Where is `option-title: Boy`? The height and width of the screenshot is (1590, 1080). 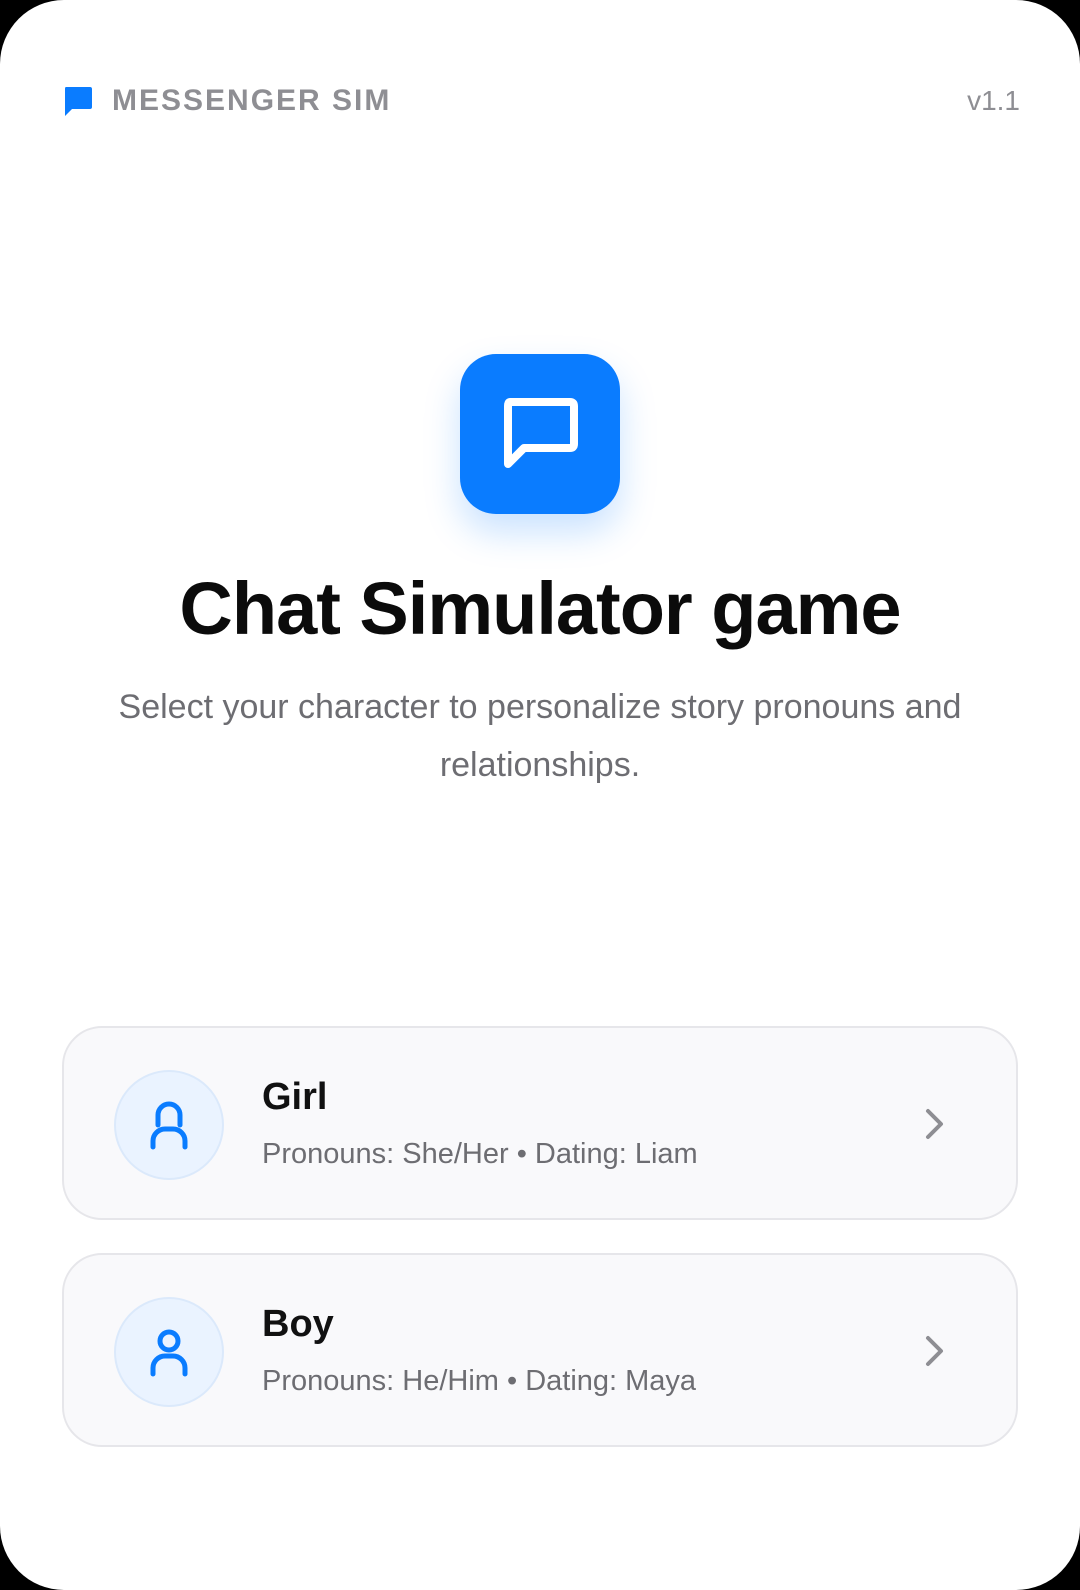 option-title: Boy is located at coordinates (298, 1324).